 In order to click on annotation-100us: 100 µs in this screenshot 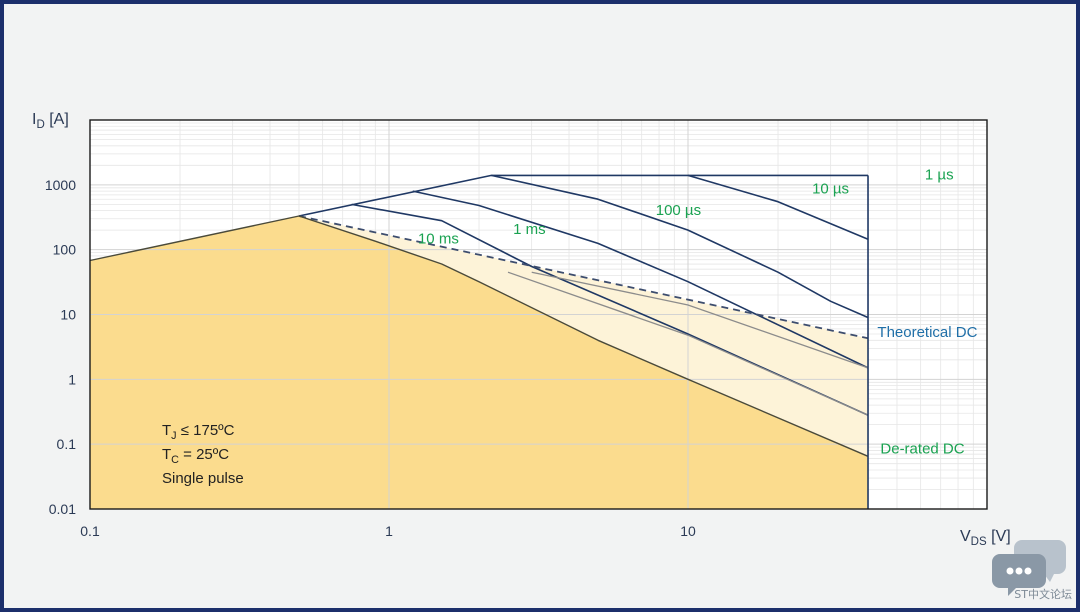, I will do `click(678, 210)`.